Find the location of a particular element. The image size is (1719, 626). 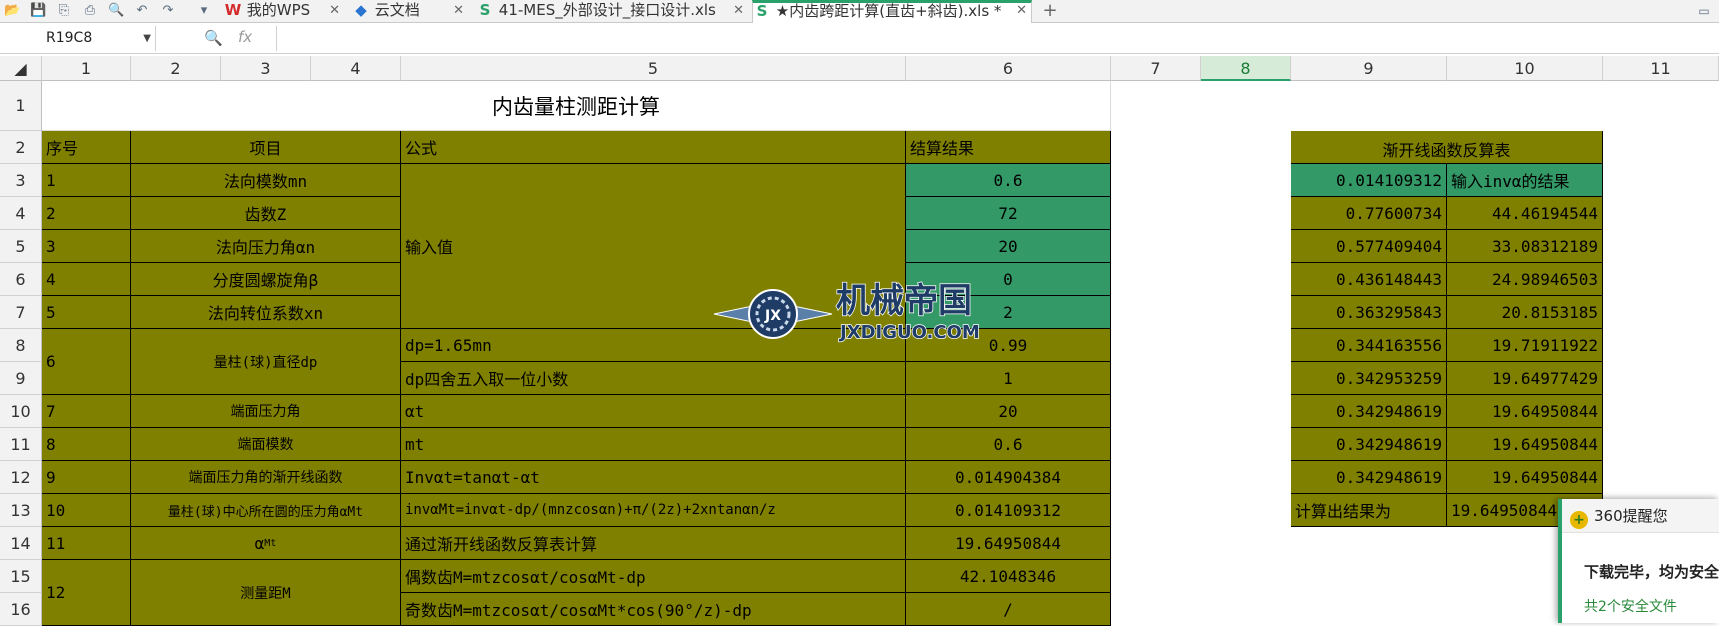

inverse-cell: 44.46194544 is located at coordinates (1525, 213).